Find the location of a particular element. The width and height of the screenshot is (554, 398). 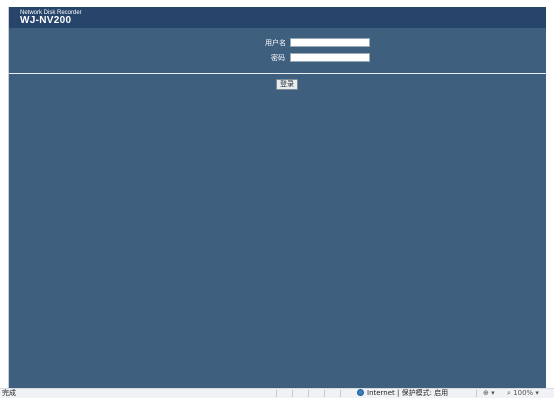

password-input is located at coordinates (330, 57).